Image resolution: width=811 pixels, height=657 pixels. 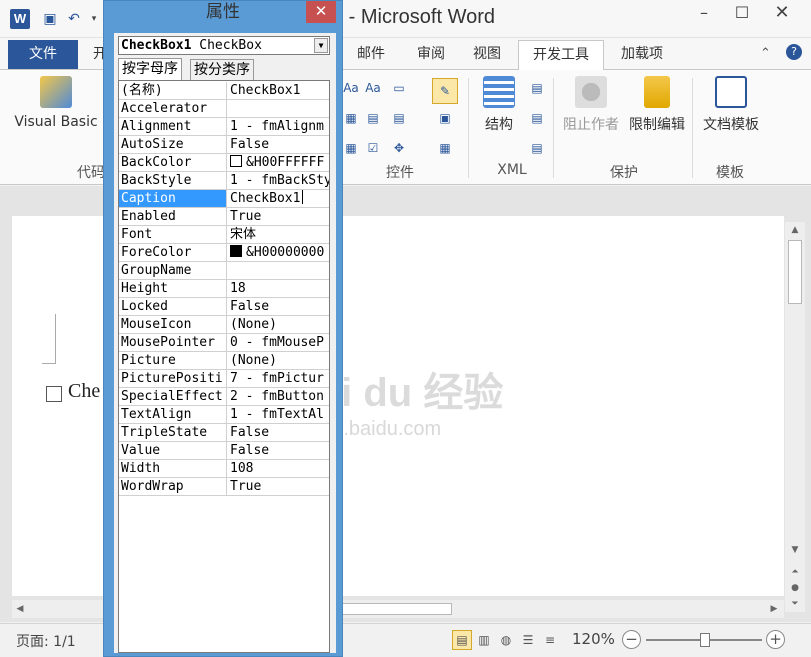 What do you see at coordinates (173, 180) in the screenshot?
I see `property-name: BackStyle` at bounding box center [173, 180].